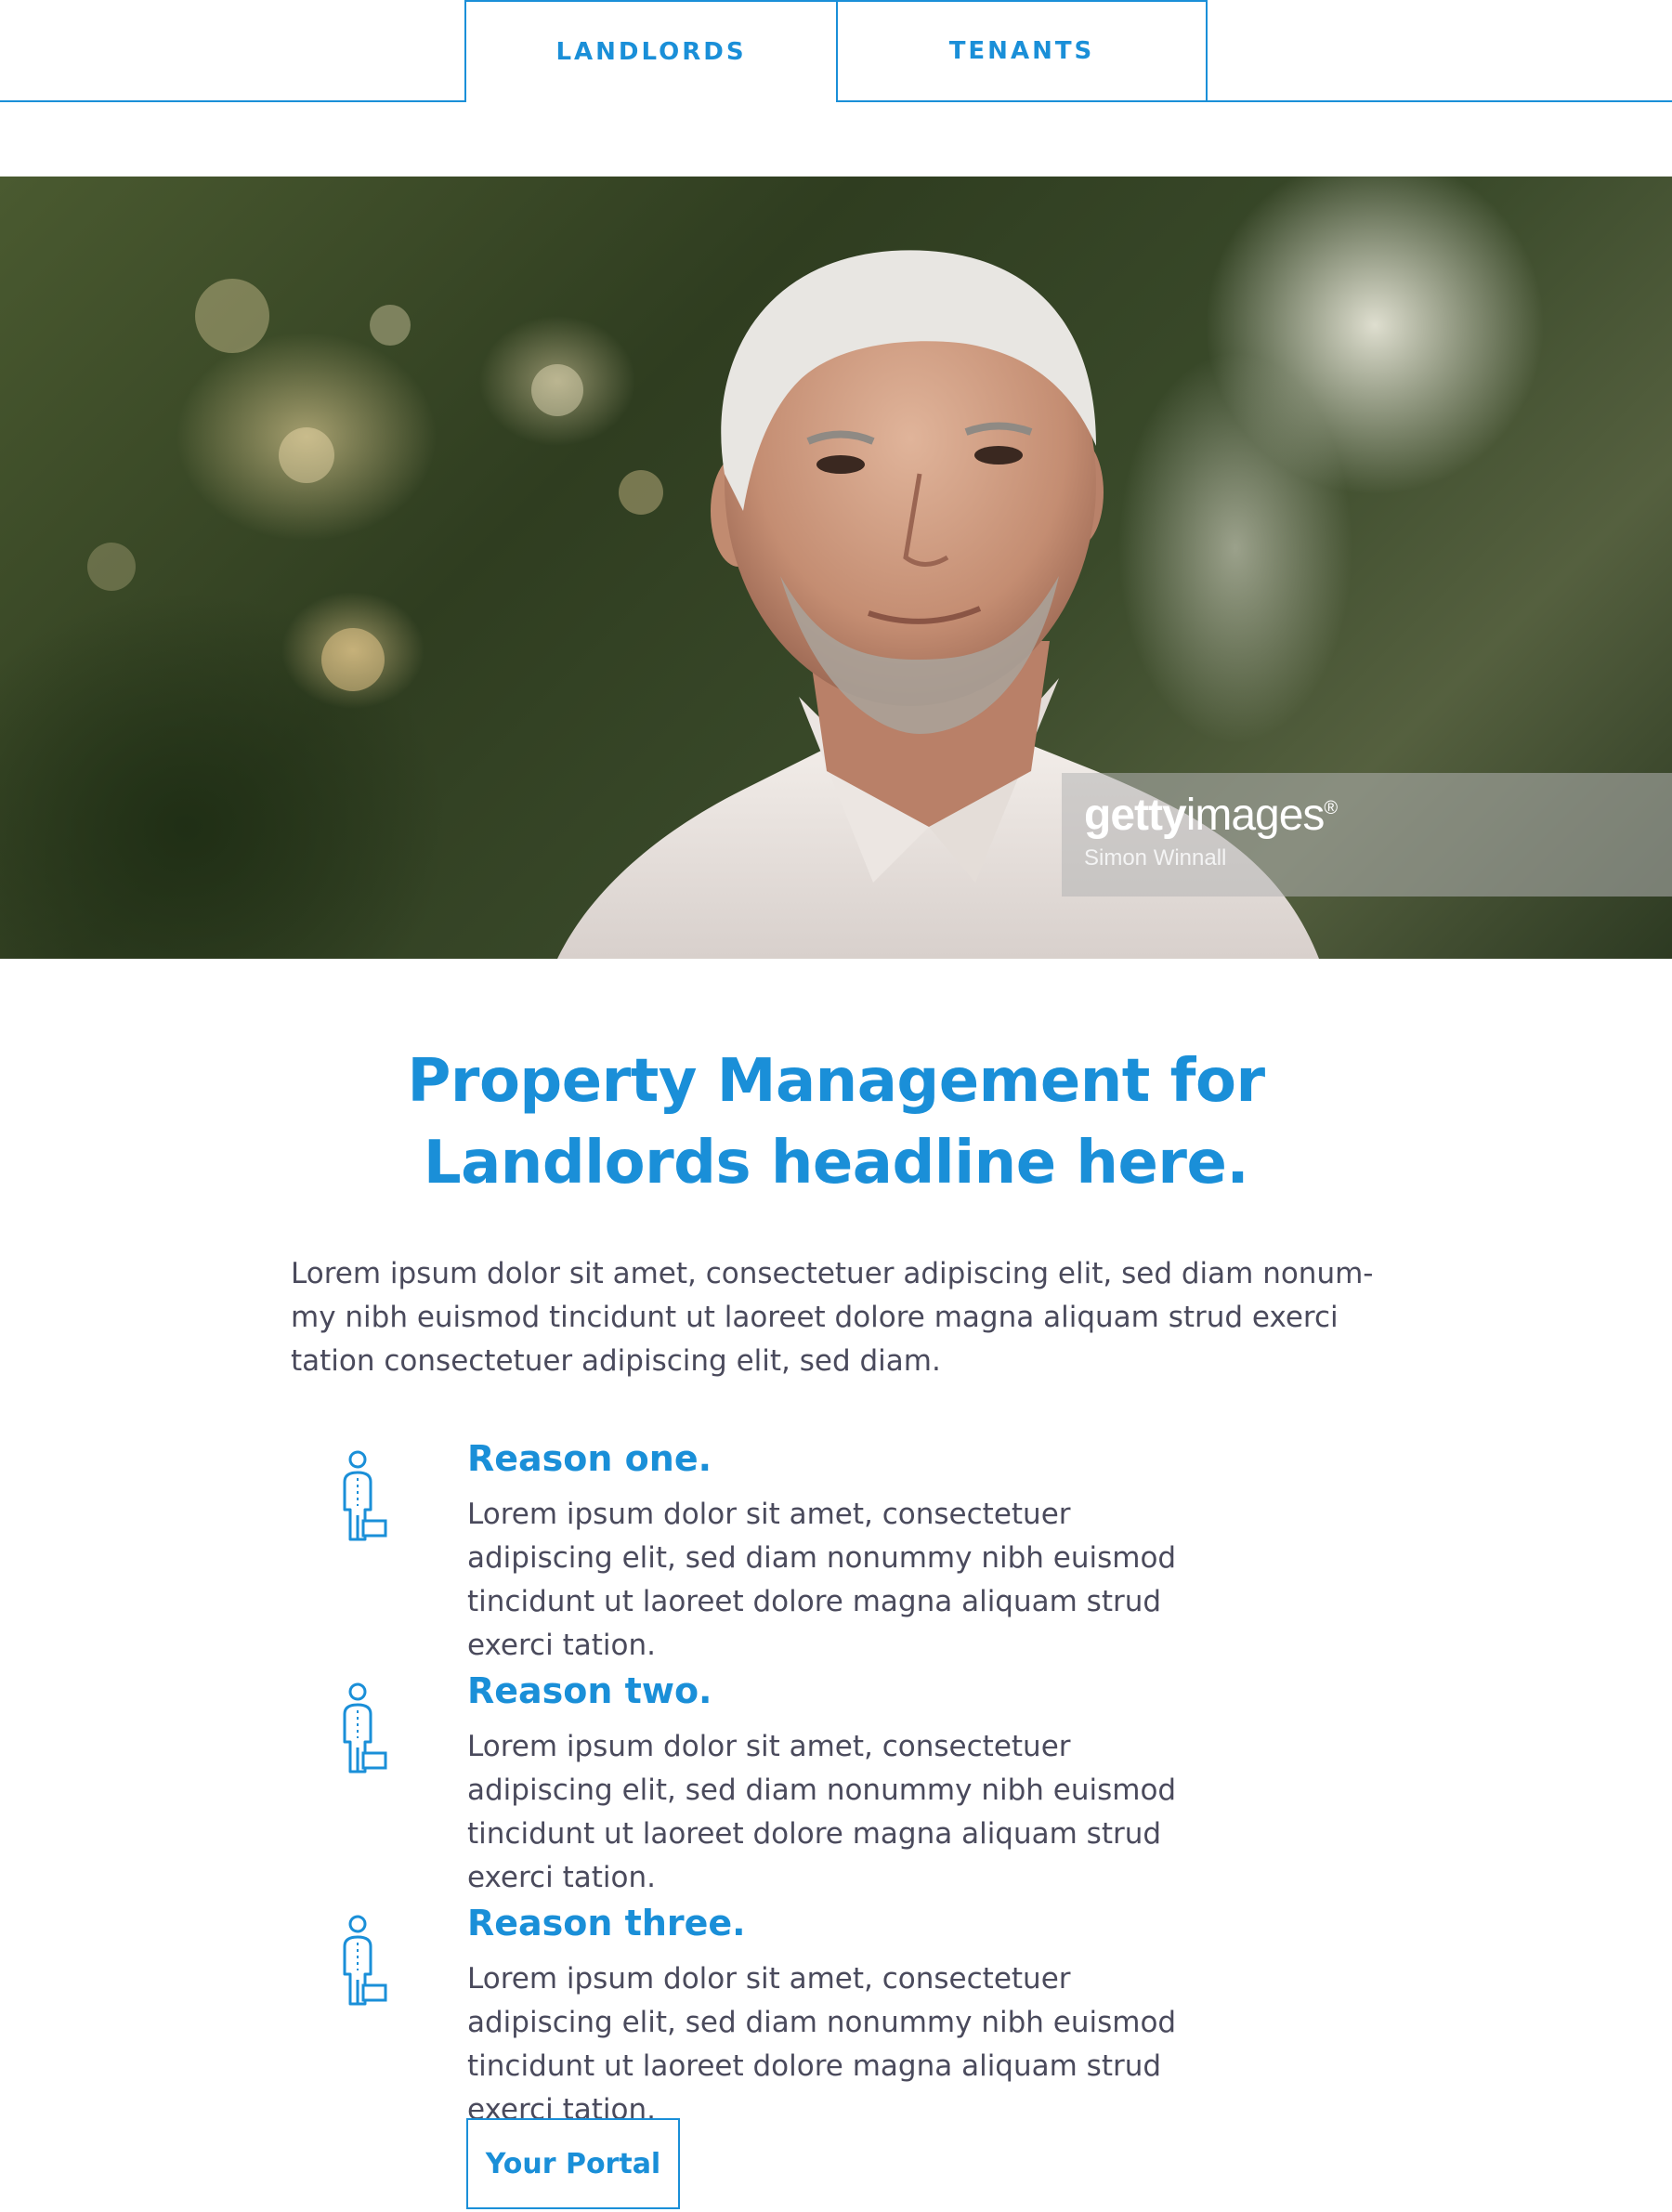 The height and width of the screenshot is (2212, 1672). Describe the element at coordinates (1022, 50) in the screenshot. I see `tab-tenants: TENANTS` at that location.